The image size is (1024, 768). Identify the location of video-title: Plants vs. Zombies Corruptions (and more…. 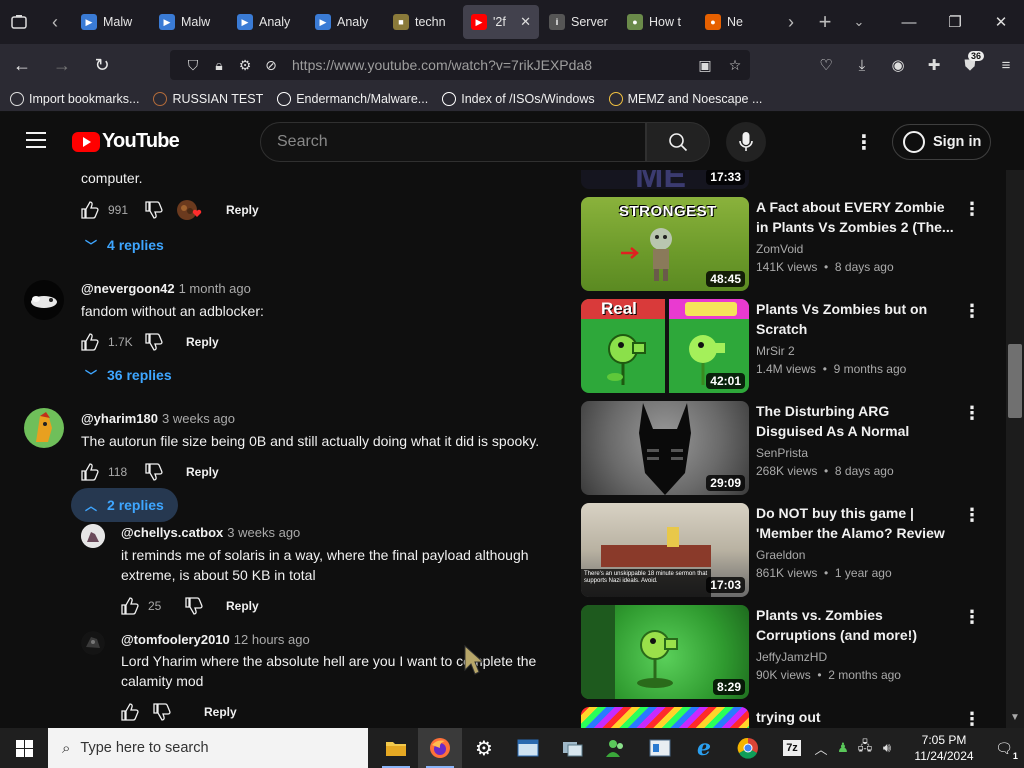
(856, 625).